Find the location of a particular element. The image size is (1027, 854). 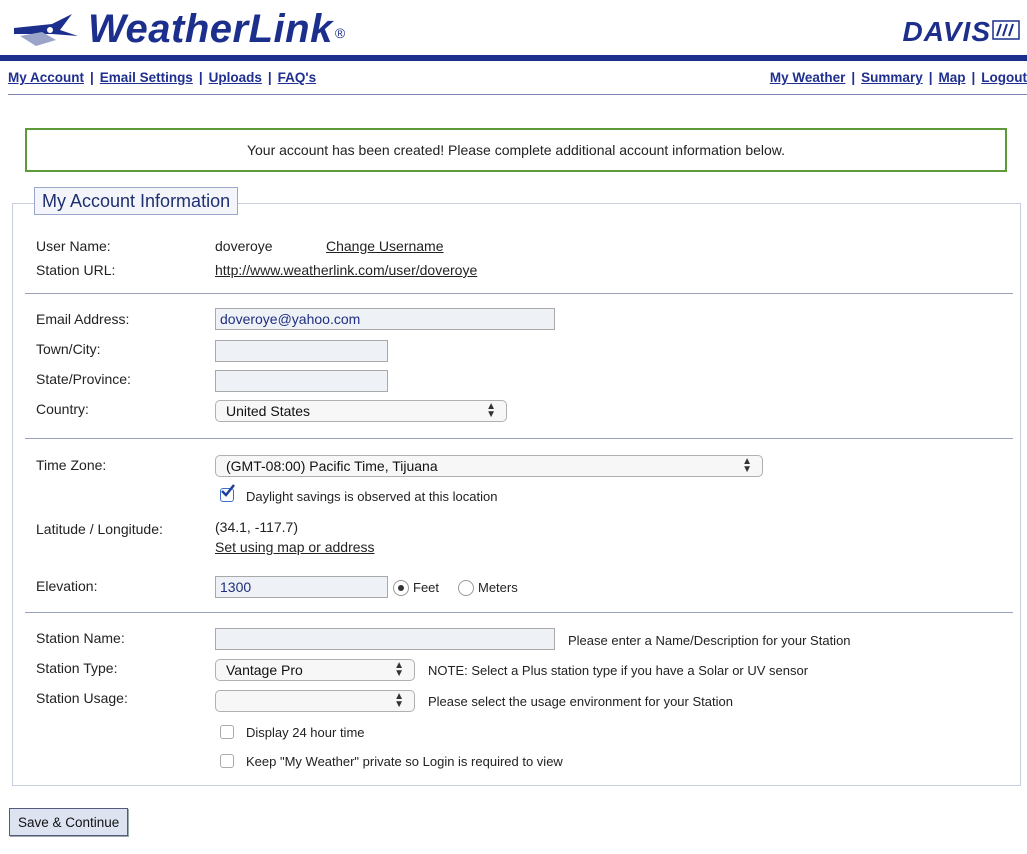

nav-uploads: Uploads is located at coordinates (235, 77).